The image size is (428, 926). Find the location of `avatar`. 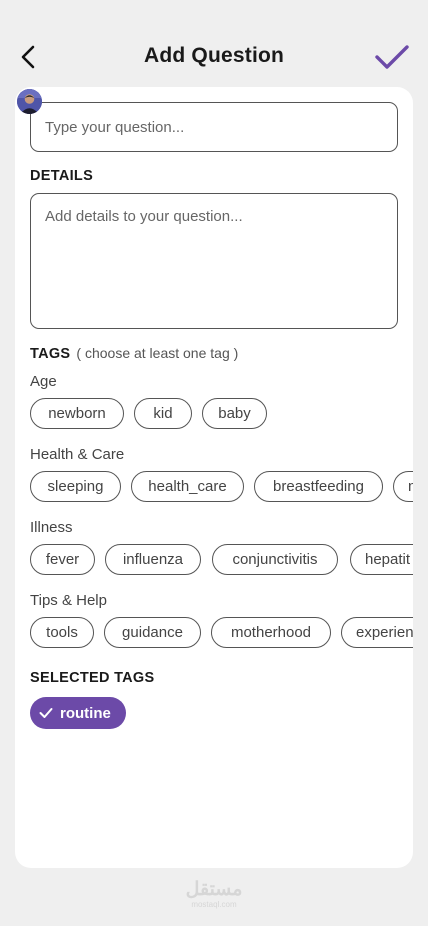

avatar is located at coordinates (29, 101).